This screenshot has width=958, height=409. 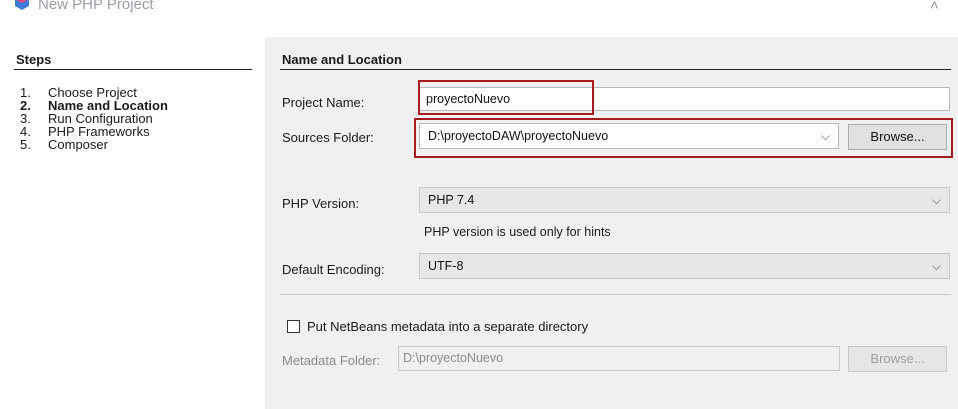 What do you see at coordinates (619, 358) in the screenshot?
I see `metadata-folder-input: D:\proyectoNuevo` at bounding box center [619, 358].